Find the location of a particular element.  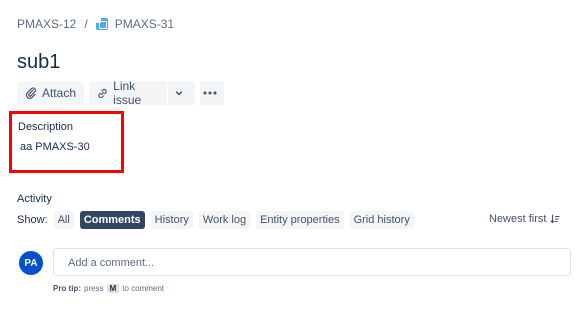

link-issue-dropdown-button is located at coordinates (181, 93).